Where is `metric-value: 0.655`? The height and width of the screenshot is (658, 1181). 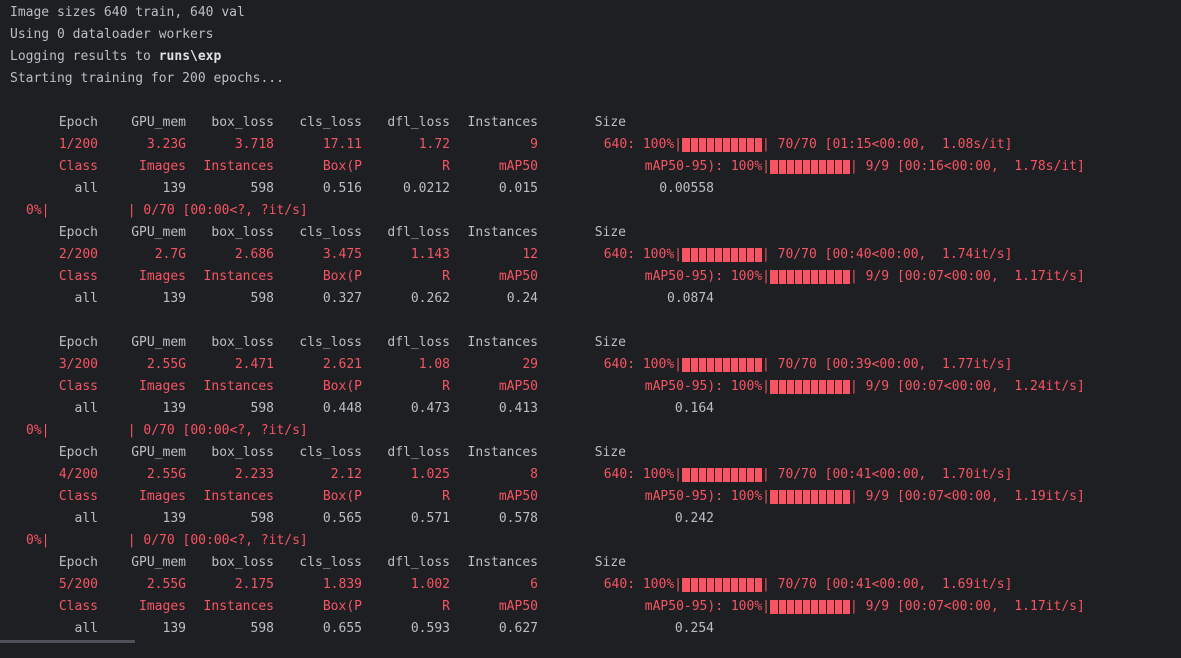
metric-value: 0.655 is located at coordinates (342, 628).